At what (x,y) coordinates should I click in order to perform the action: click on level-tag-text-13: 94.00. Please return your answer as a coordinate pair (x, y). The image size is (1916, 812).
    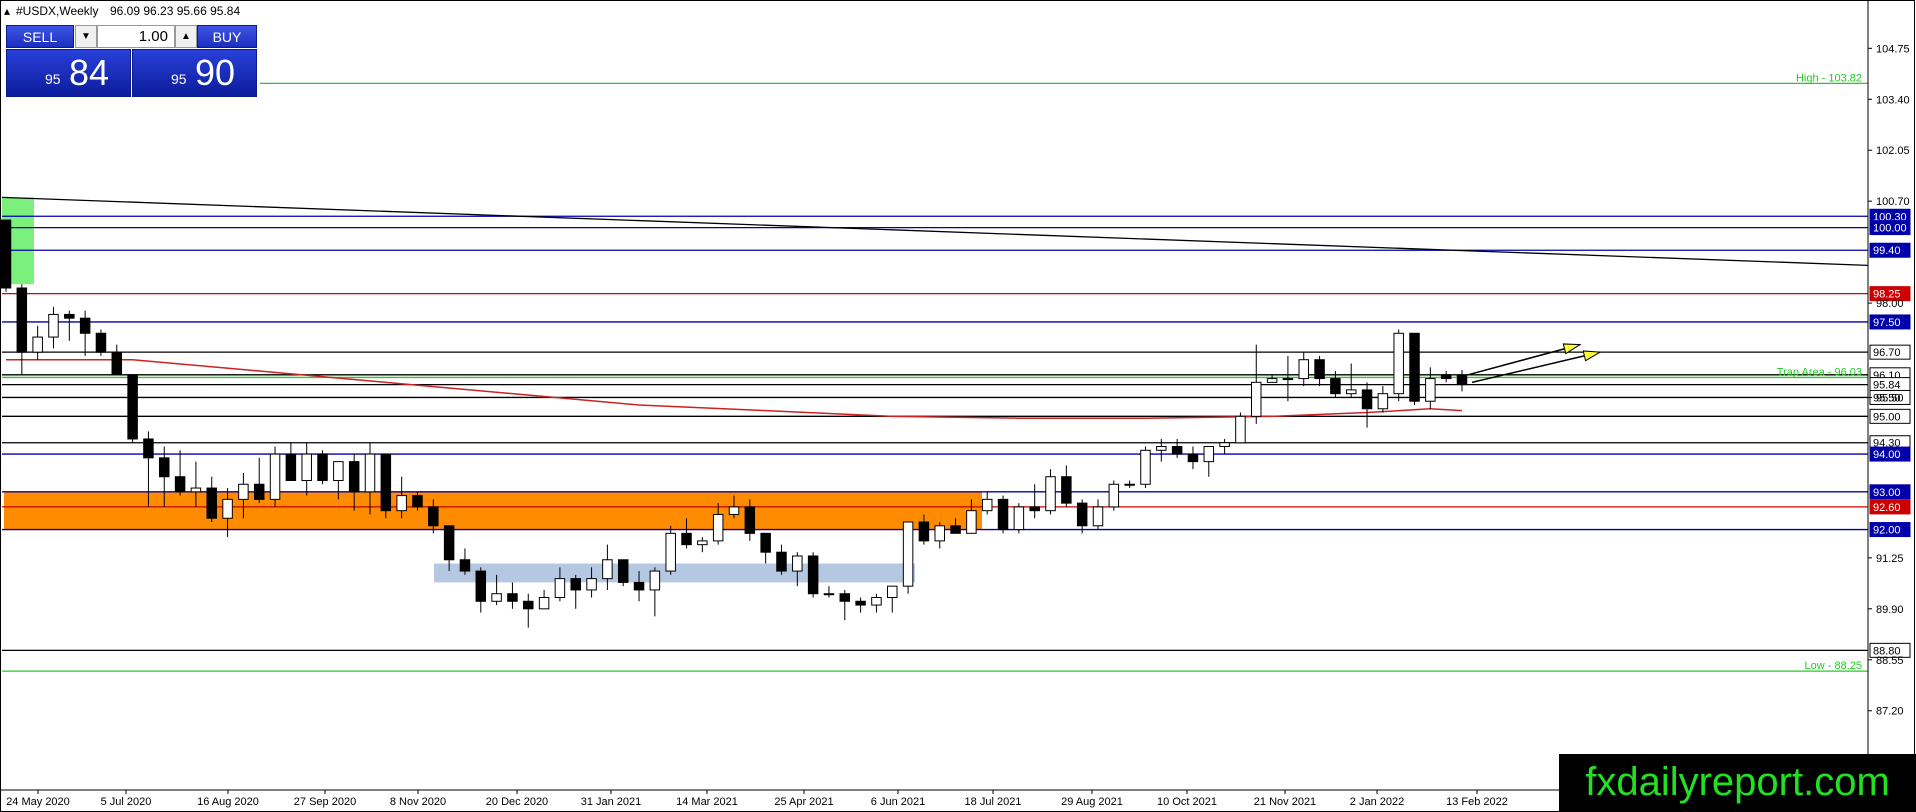
    Looking at the image, I should click on (1887, 455).